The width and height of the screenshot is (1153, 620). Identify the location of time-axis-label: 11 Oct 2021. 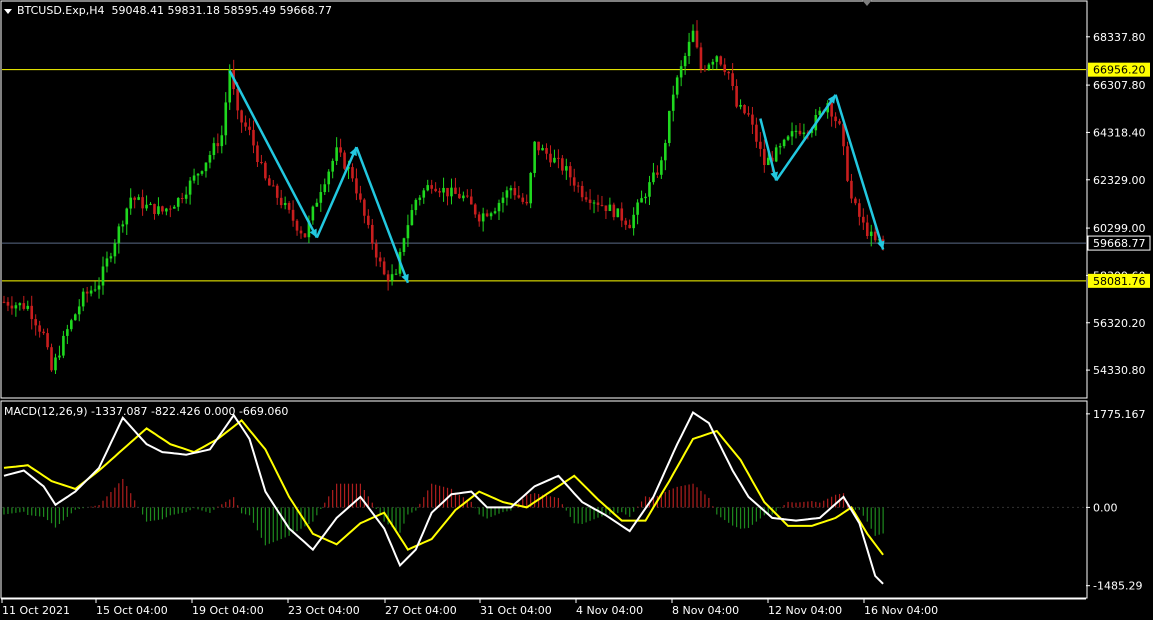
(36, 610).